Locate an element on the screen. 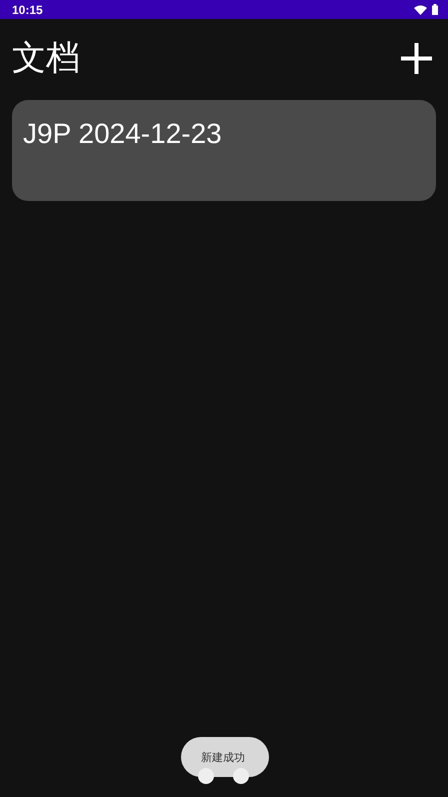 The width and height of the screenshot is (448, 797). plus-icon is located at coordinates (416, 58).